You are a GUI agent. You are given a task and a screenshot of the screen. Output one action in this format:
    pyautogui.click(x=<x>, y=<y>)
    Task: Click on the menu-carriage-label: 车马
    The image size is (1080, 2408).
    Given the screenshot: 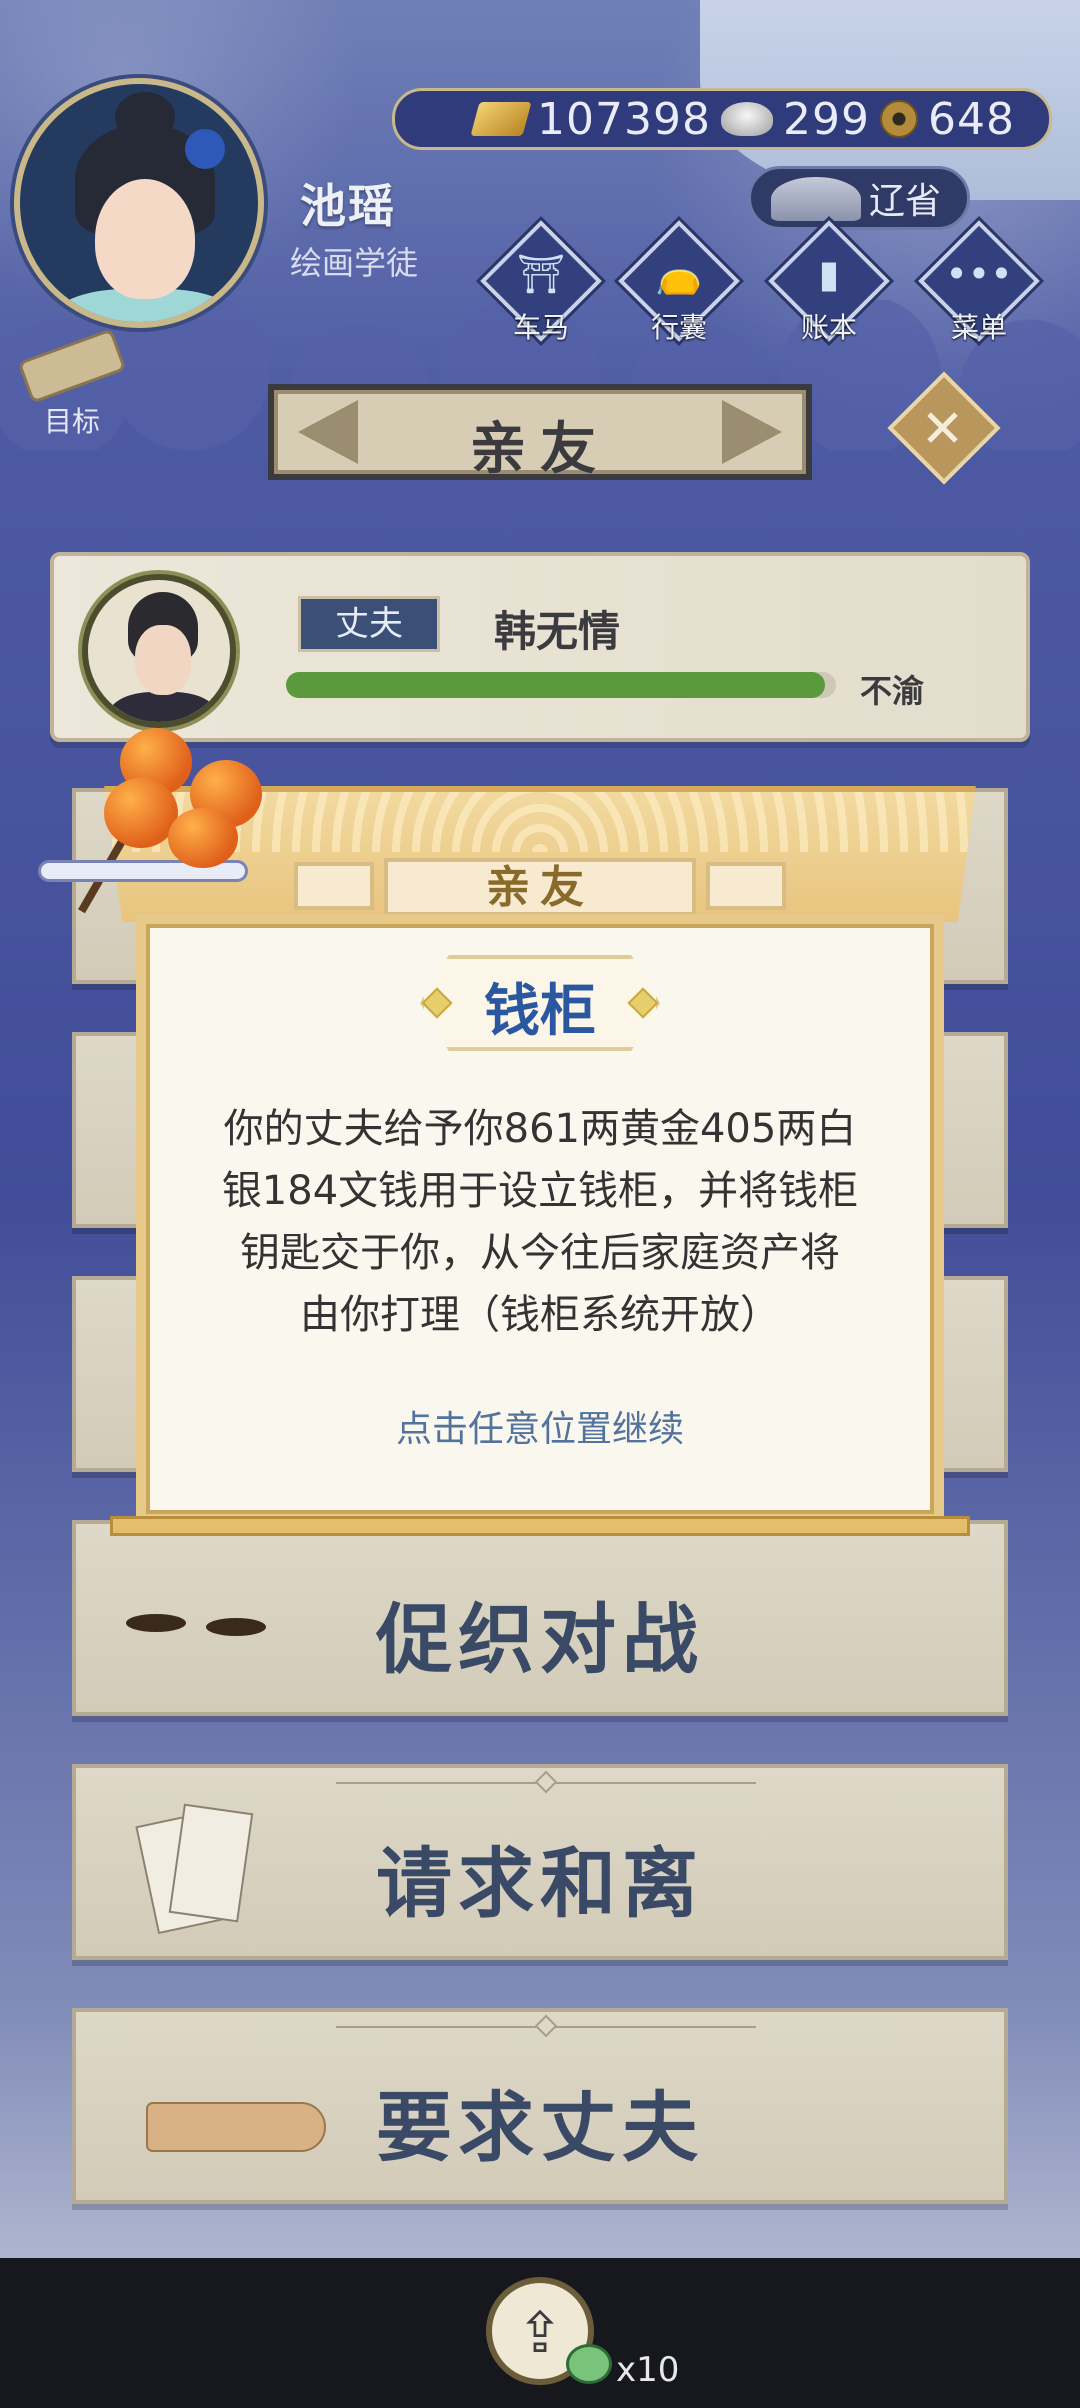 What is the action you would take?
    pyautogui.click(x=540, y=327)
    